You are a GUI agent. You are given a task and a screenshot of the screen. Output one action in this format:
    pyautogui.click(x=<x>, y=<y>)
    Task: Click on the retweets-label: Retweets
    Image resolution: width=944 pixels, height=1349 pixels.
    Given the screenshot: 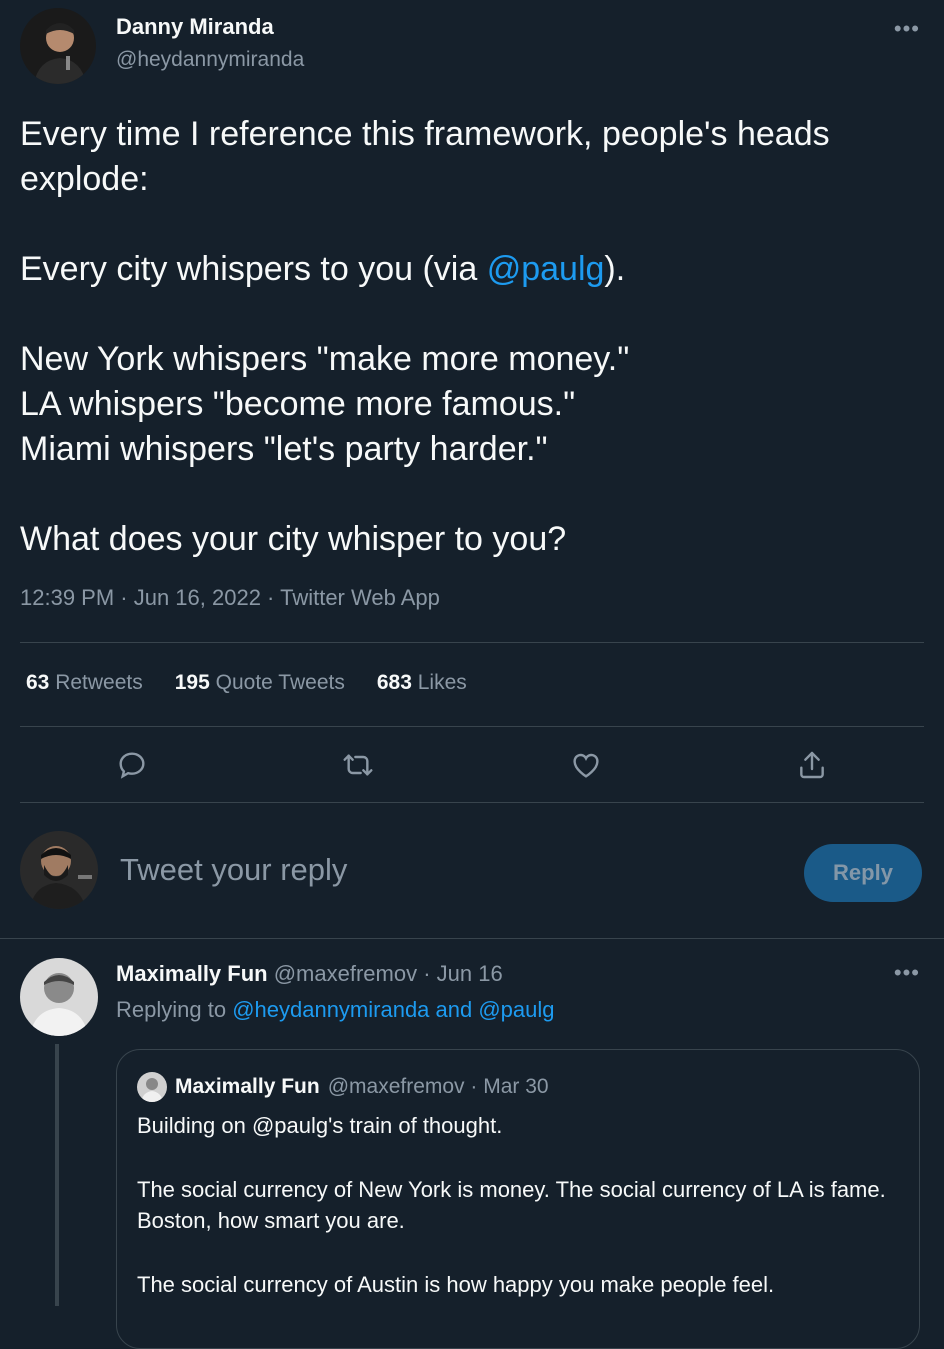 What is the action you would take?
    pyautogui.click(x=99, y=682)
    